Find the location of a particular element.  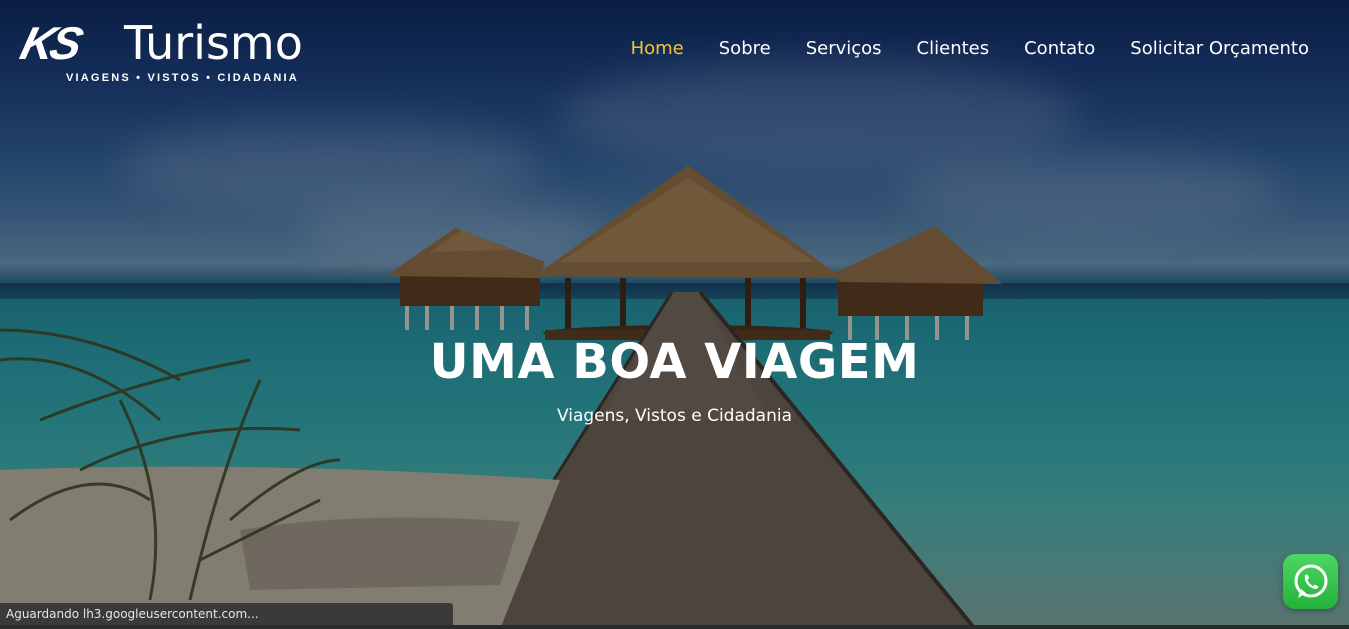

nav-contato: Contato is located at coordinates (1059, 48).